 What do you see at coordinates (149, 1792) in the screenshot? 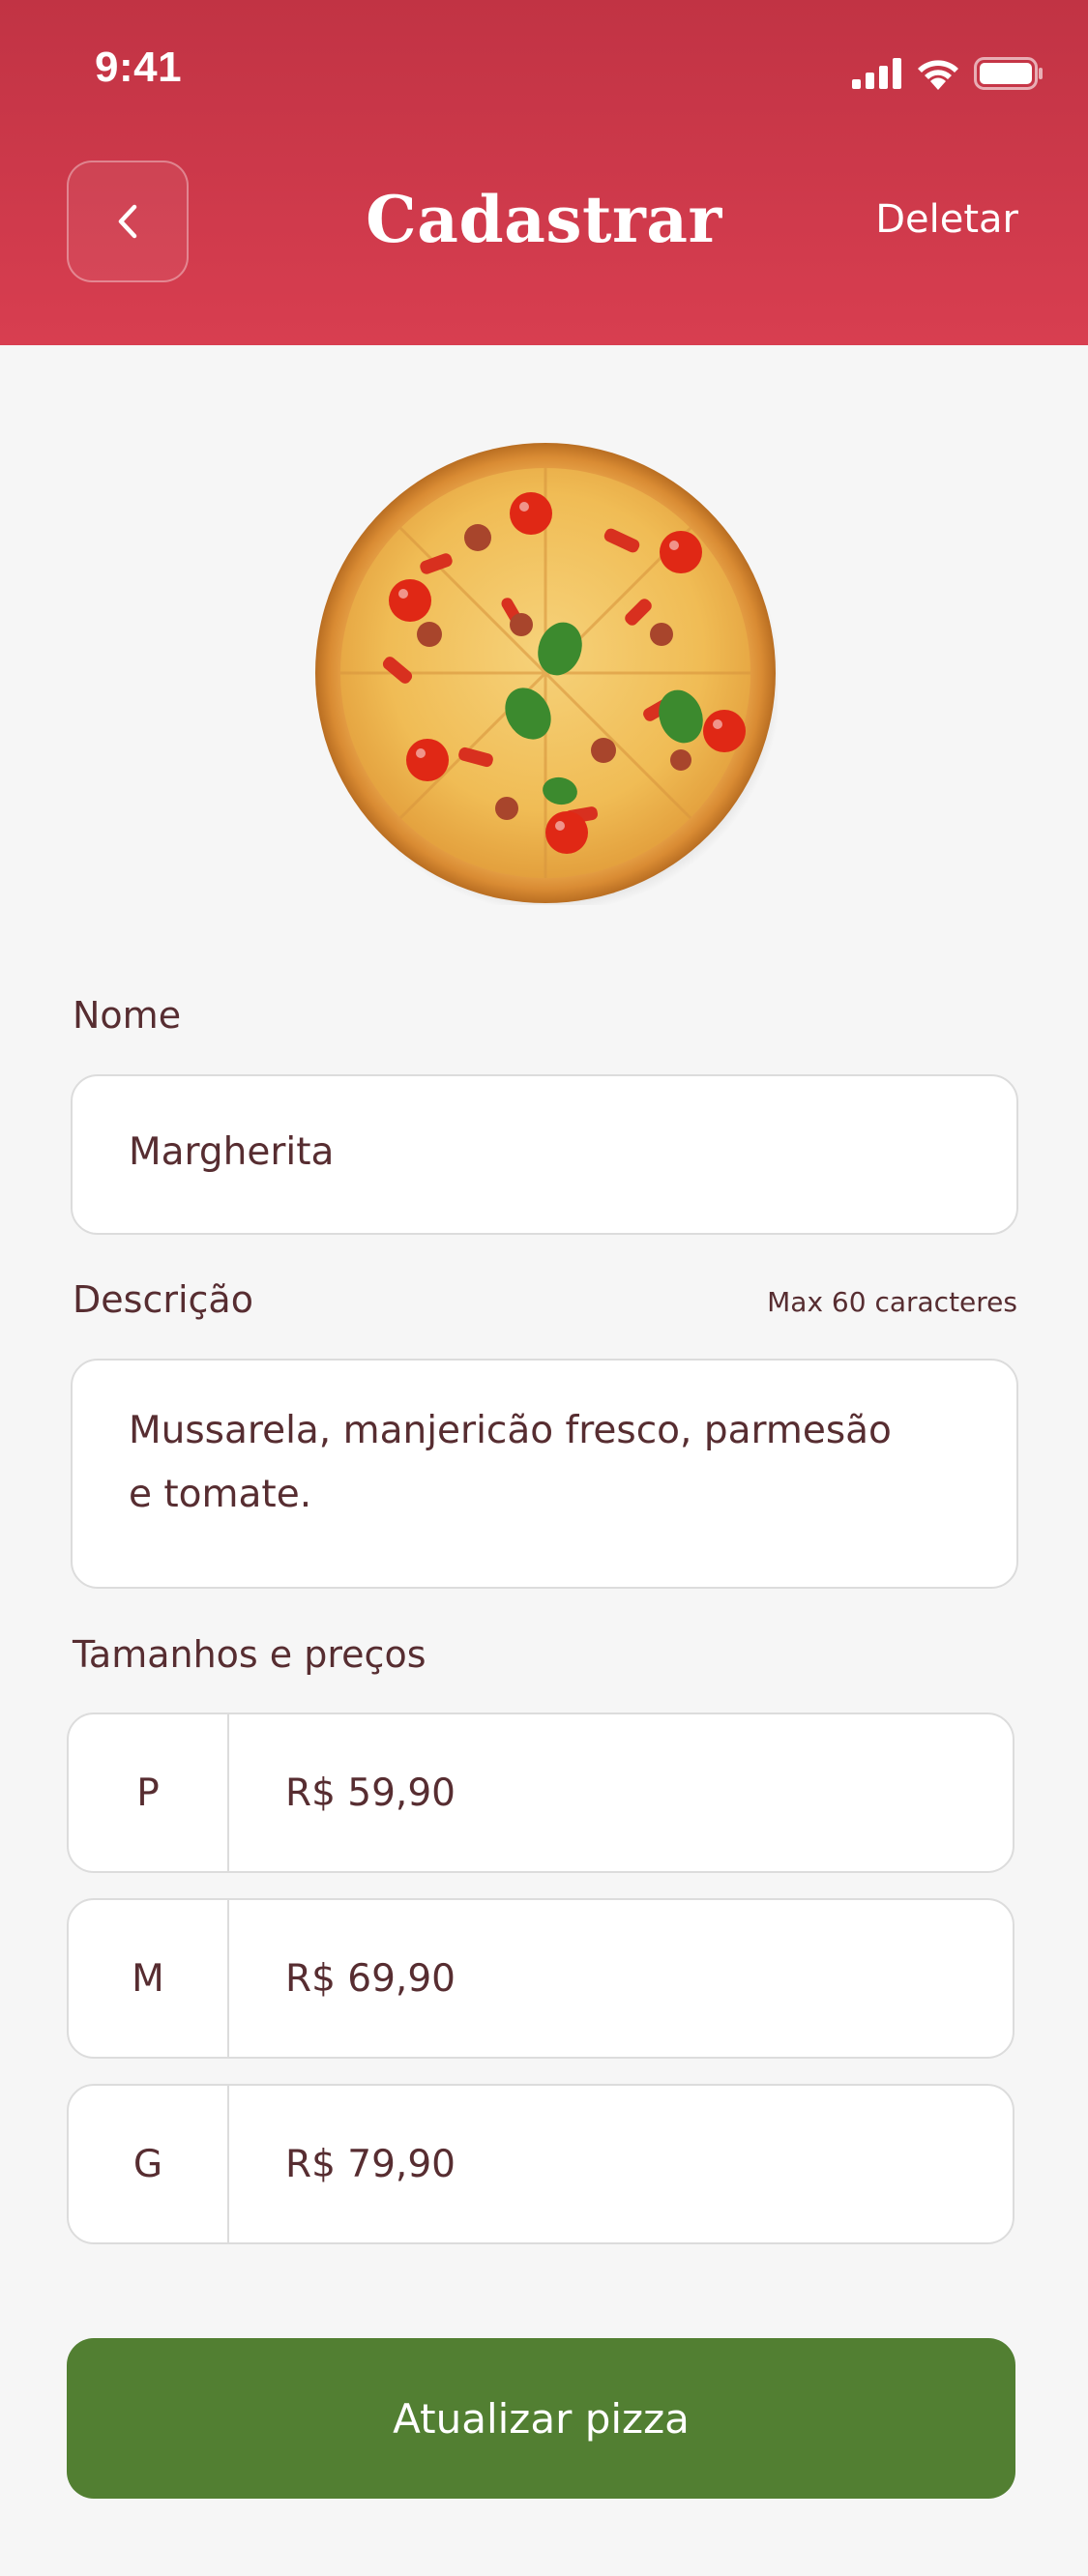
I see `size-letter: P` at bounding box center [149, 1792].